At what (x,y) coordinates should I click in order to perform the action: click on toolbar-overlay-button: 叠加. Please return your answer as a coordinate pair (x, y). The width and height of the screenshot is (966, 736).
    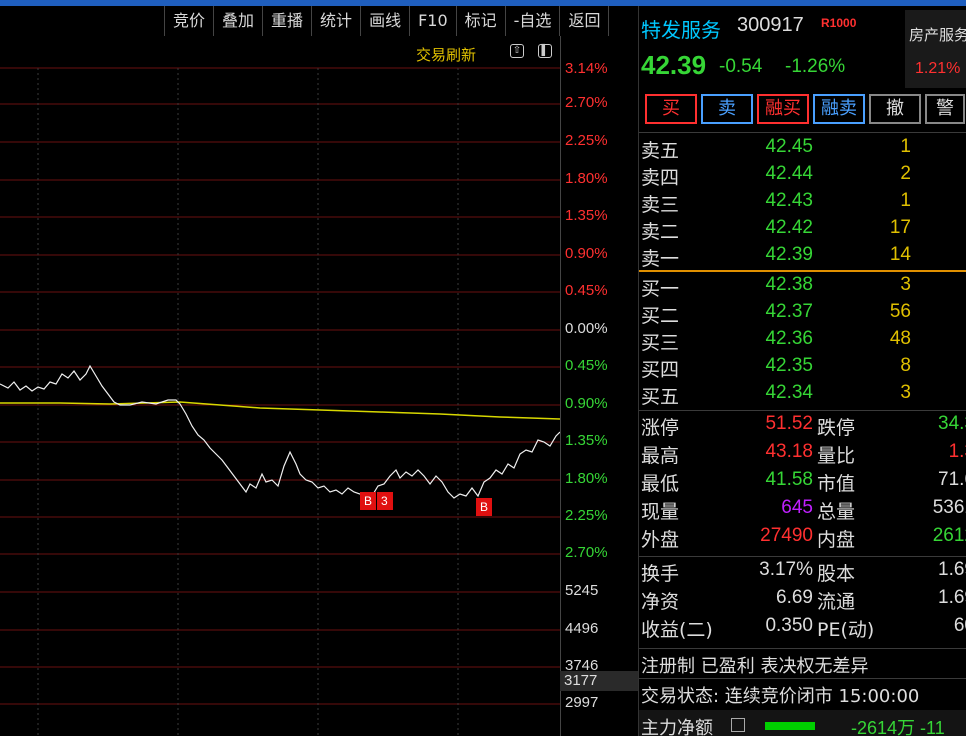
    Looking at the image, I should click on (237, 21).